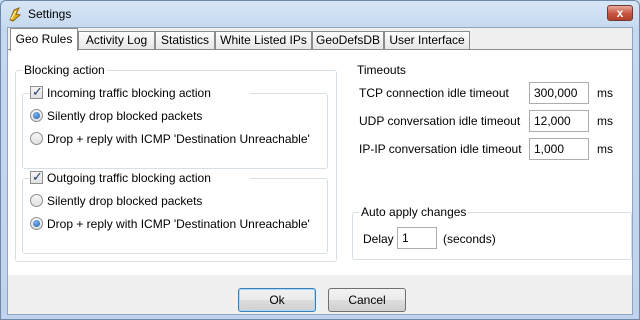 This screenshot has height=320, width=640. I want to click on tcp-timeout-unit: ms, so click(605, 93).